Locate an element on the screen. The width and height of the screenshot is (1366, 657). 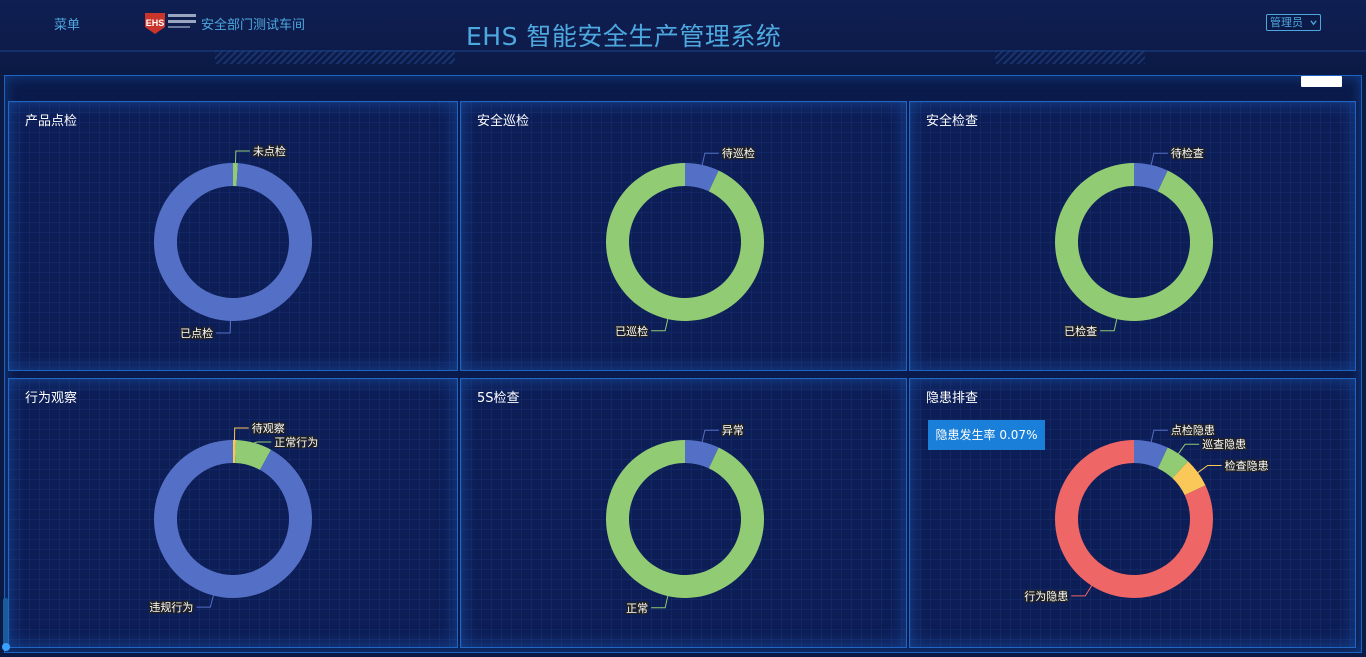
slice-label: 待巡检 is located at coordinates (738, 153).